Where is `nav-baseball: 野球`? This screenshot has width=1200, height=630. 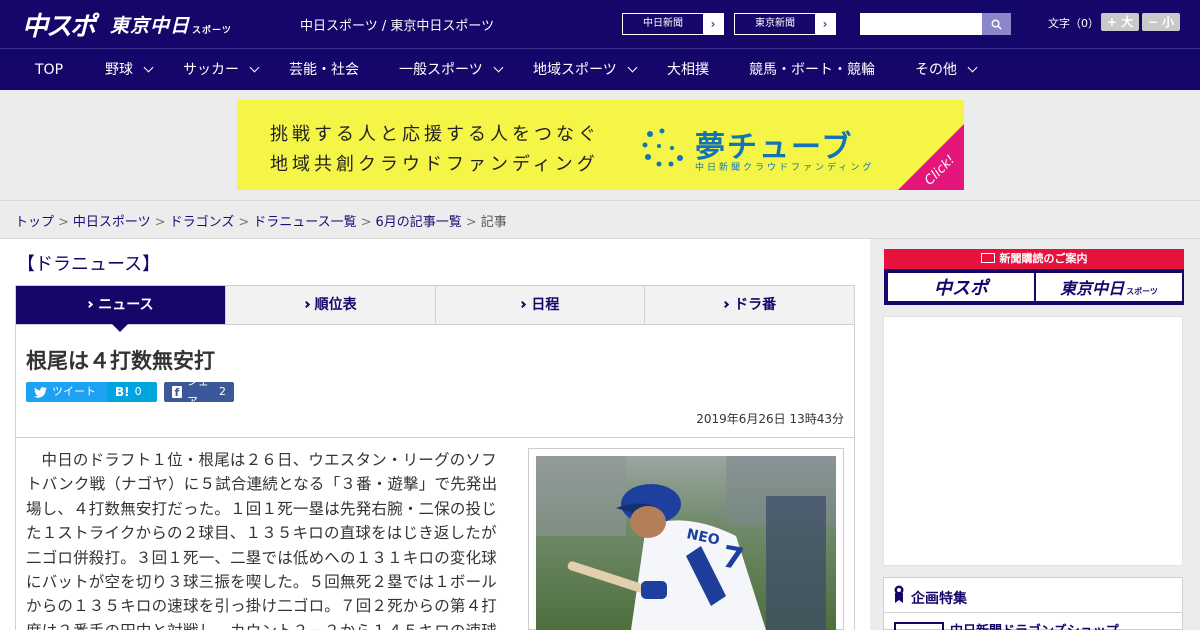 nav-baseball: 野球 is located at coordinates (129, 70).